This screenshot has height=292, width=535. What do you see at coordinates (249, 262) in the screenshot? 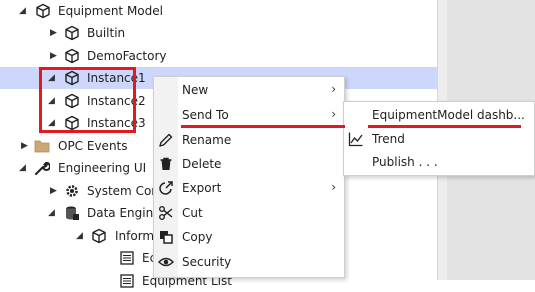
I see `menu-item-security: Security` at bounding box center [249, 262].